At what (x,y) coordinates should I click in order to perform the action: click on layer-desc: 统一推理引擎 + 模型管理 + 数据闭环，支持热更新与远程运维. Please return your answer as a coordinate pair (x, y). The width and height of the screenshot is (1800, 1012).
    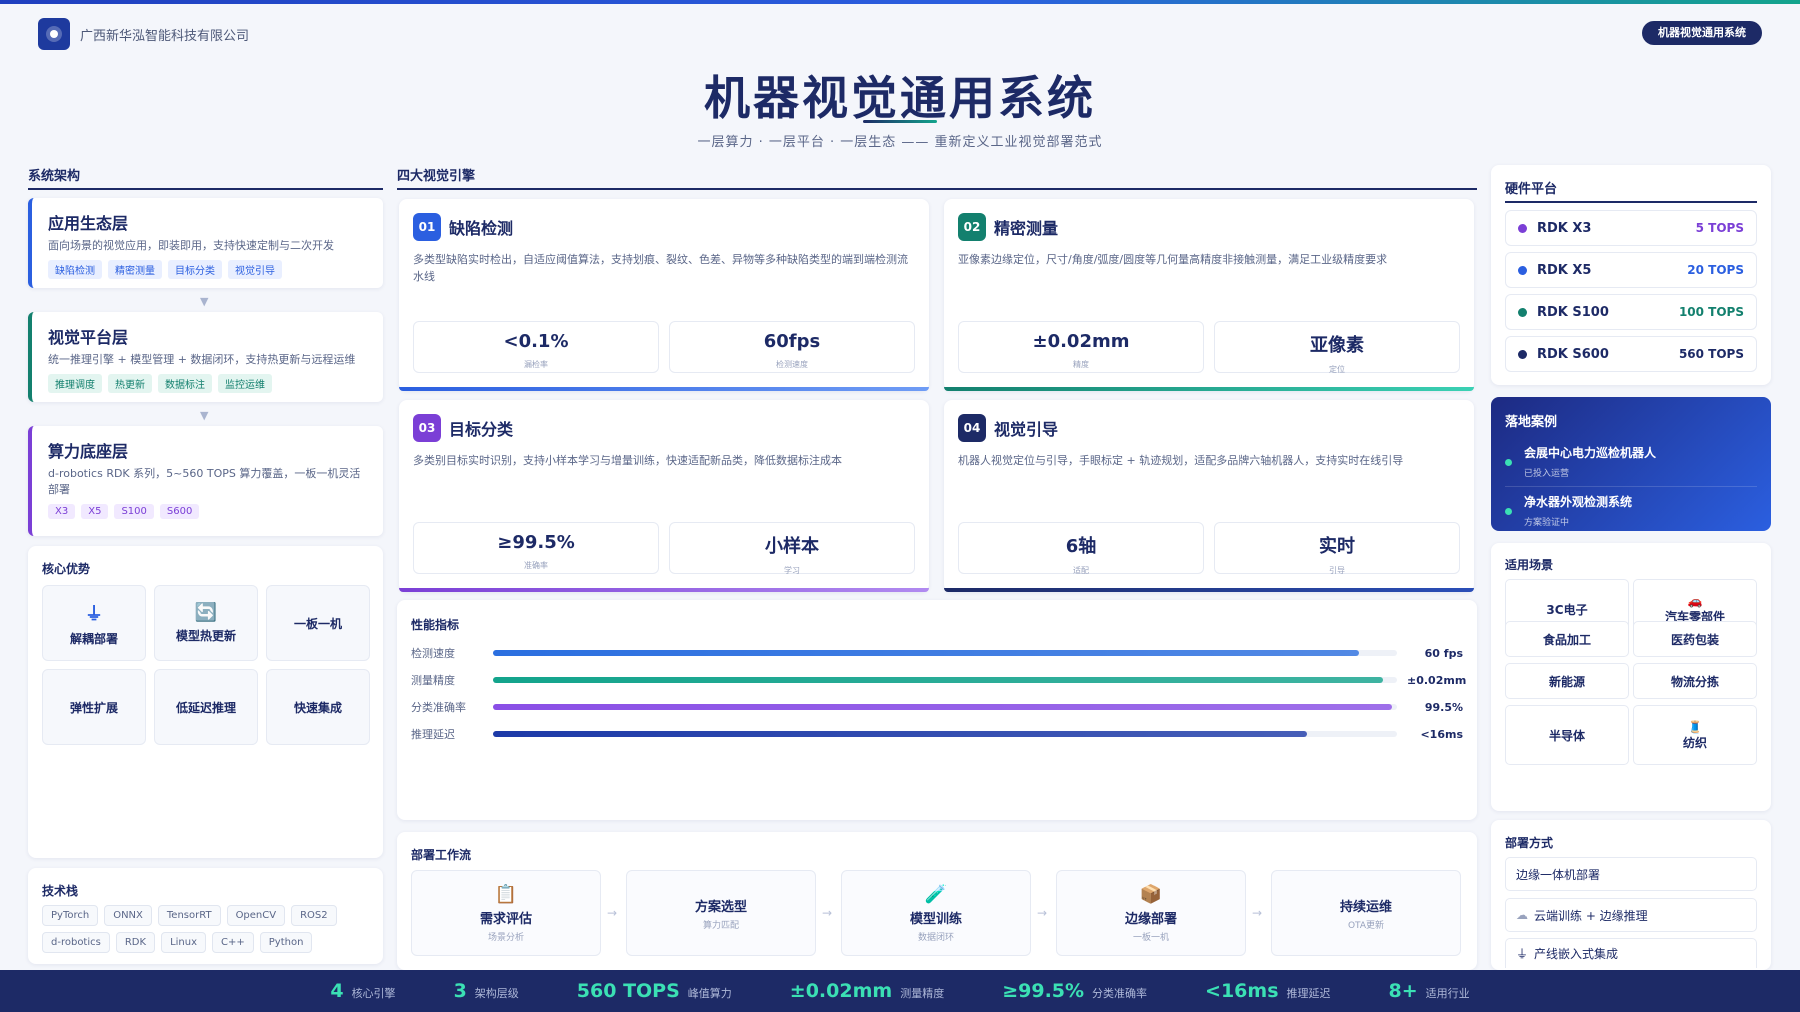
    Looking at the image, I should click on (202, 359).